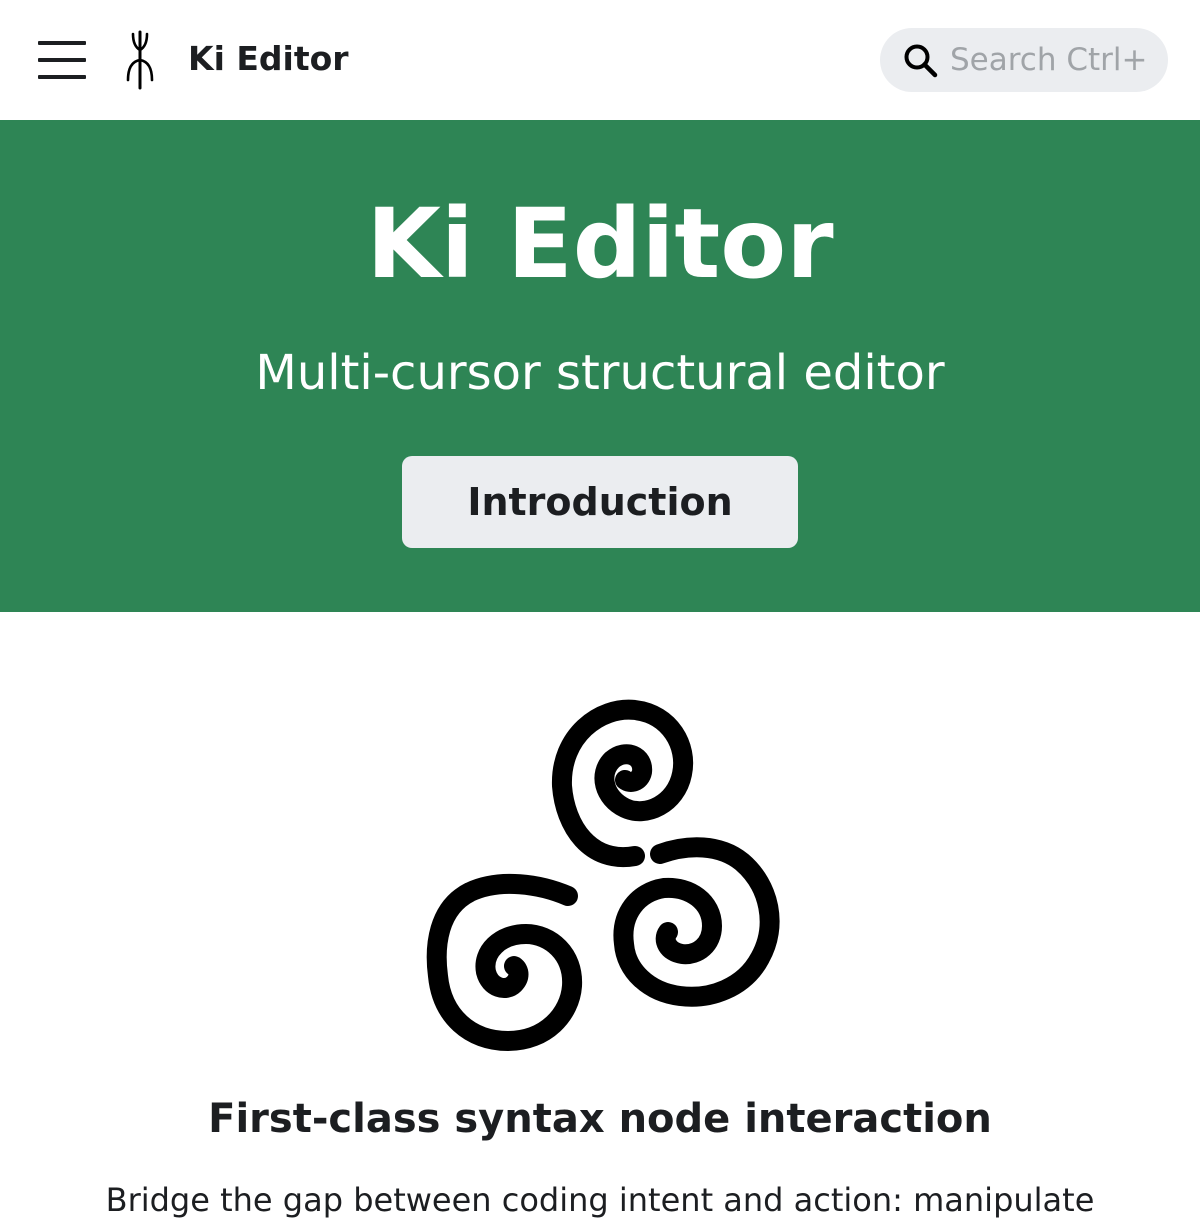  Describe the element at coordinates (921, 61) in the screenshot. I see `search-icon` at that location.